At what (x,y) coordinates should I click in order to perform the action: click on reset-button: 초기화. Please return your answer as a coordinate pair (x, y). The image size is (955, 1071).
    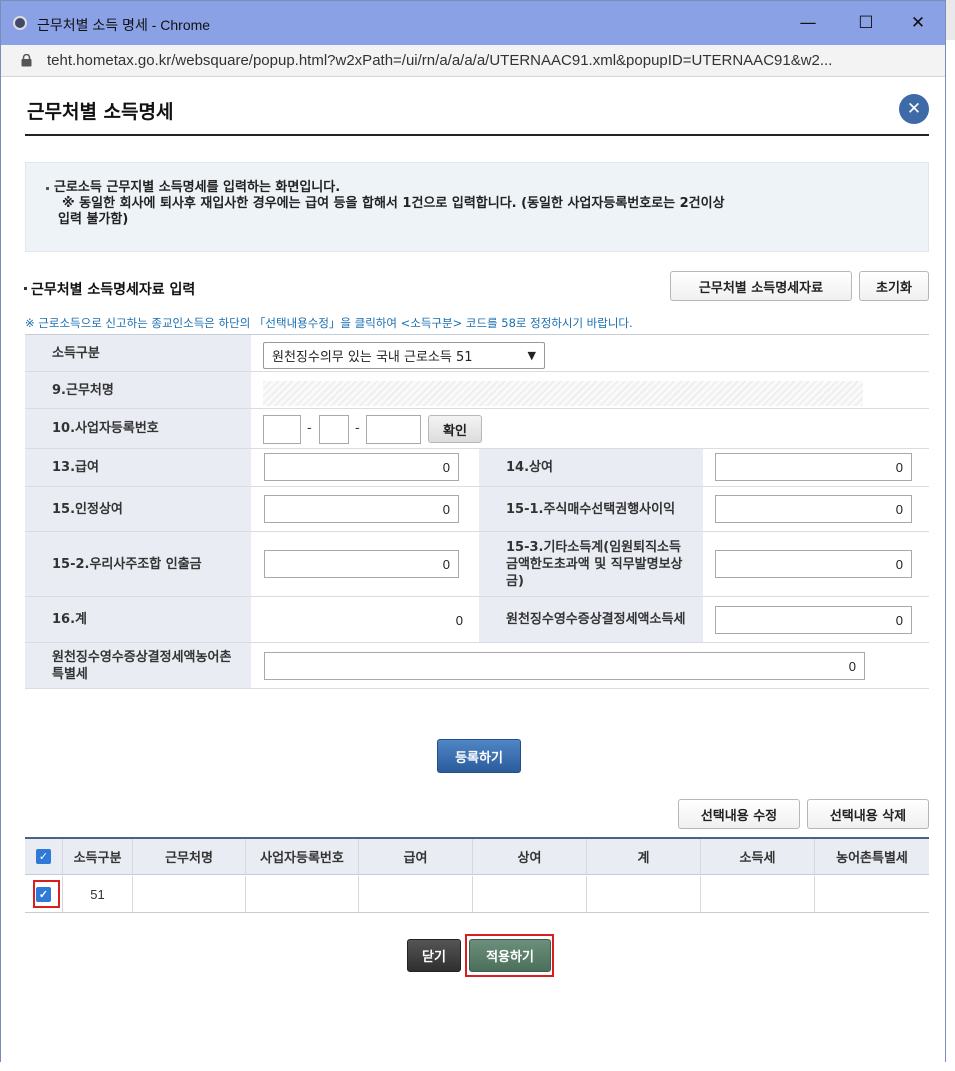
    Looking at the image, I should click on (894, 286).